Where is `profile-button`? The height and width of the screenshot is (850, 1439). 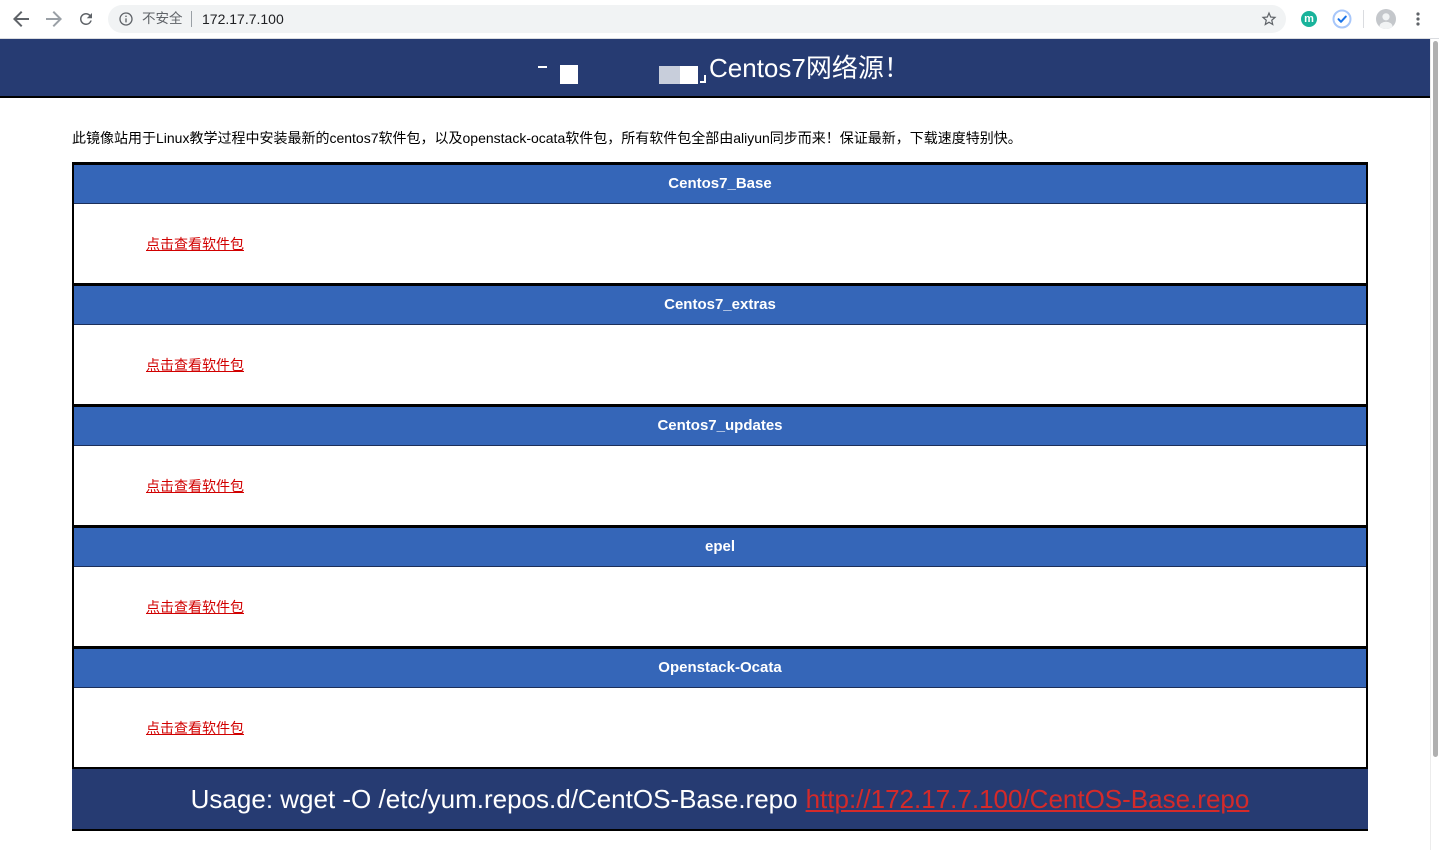
profile-button is located at coordinates (1386, 19).